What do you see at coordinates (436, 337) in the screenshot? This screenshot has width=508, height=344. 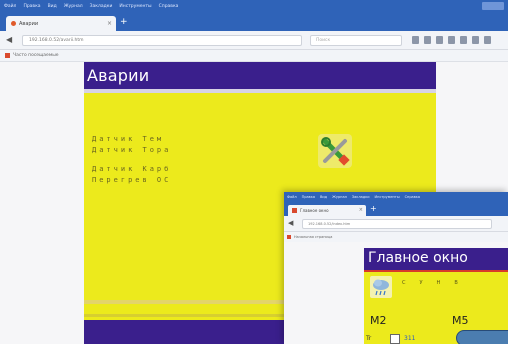 I see `bottom-row: Tr 311` at bounding box center [436, 337].